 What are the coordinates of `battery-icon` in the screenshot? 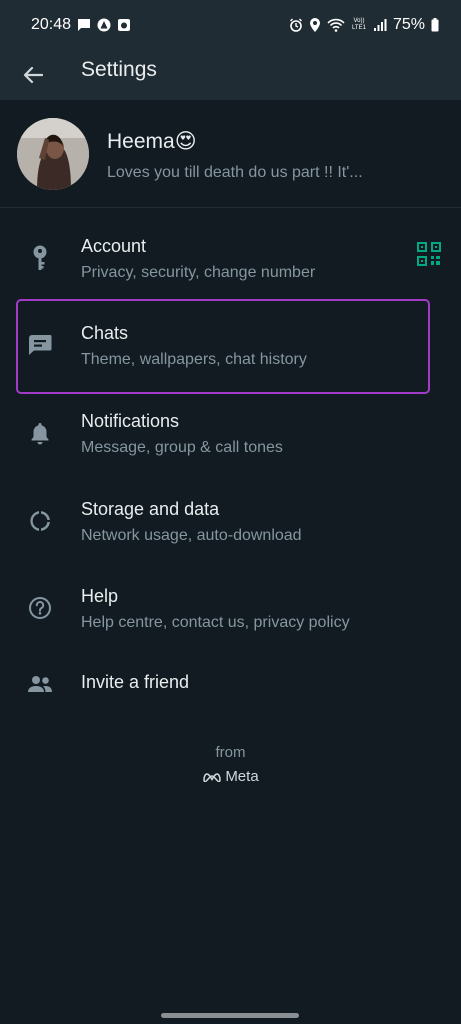 It's located at (435, 25).